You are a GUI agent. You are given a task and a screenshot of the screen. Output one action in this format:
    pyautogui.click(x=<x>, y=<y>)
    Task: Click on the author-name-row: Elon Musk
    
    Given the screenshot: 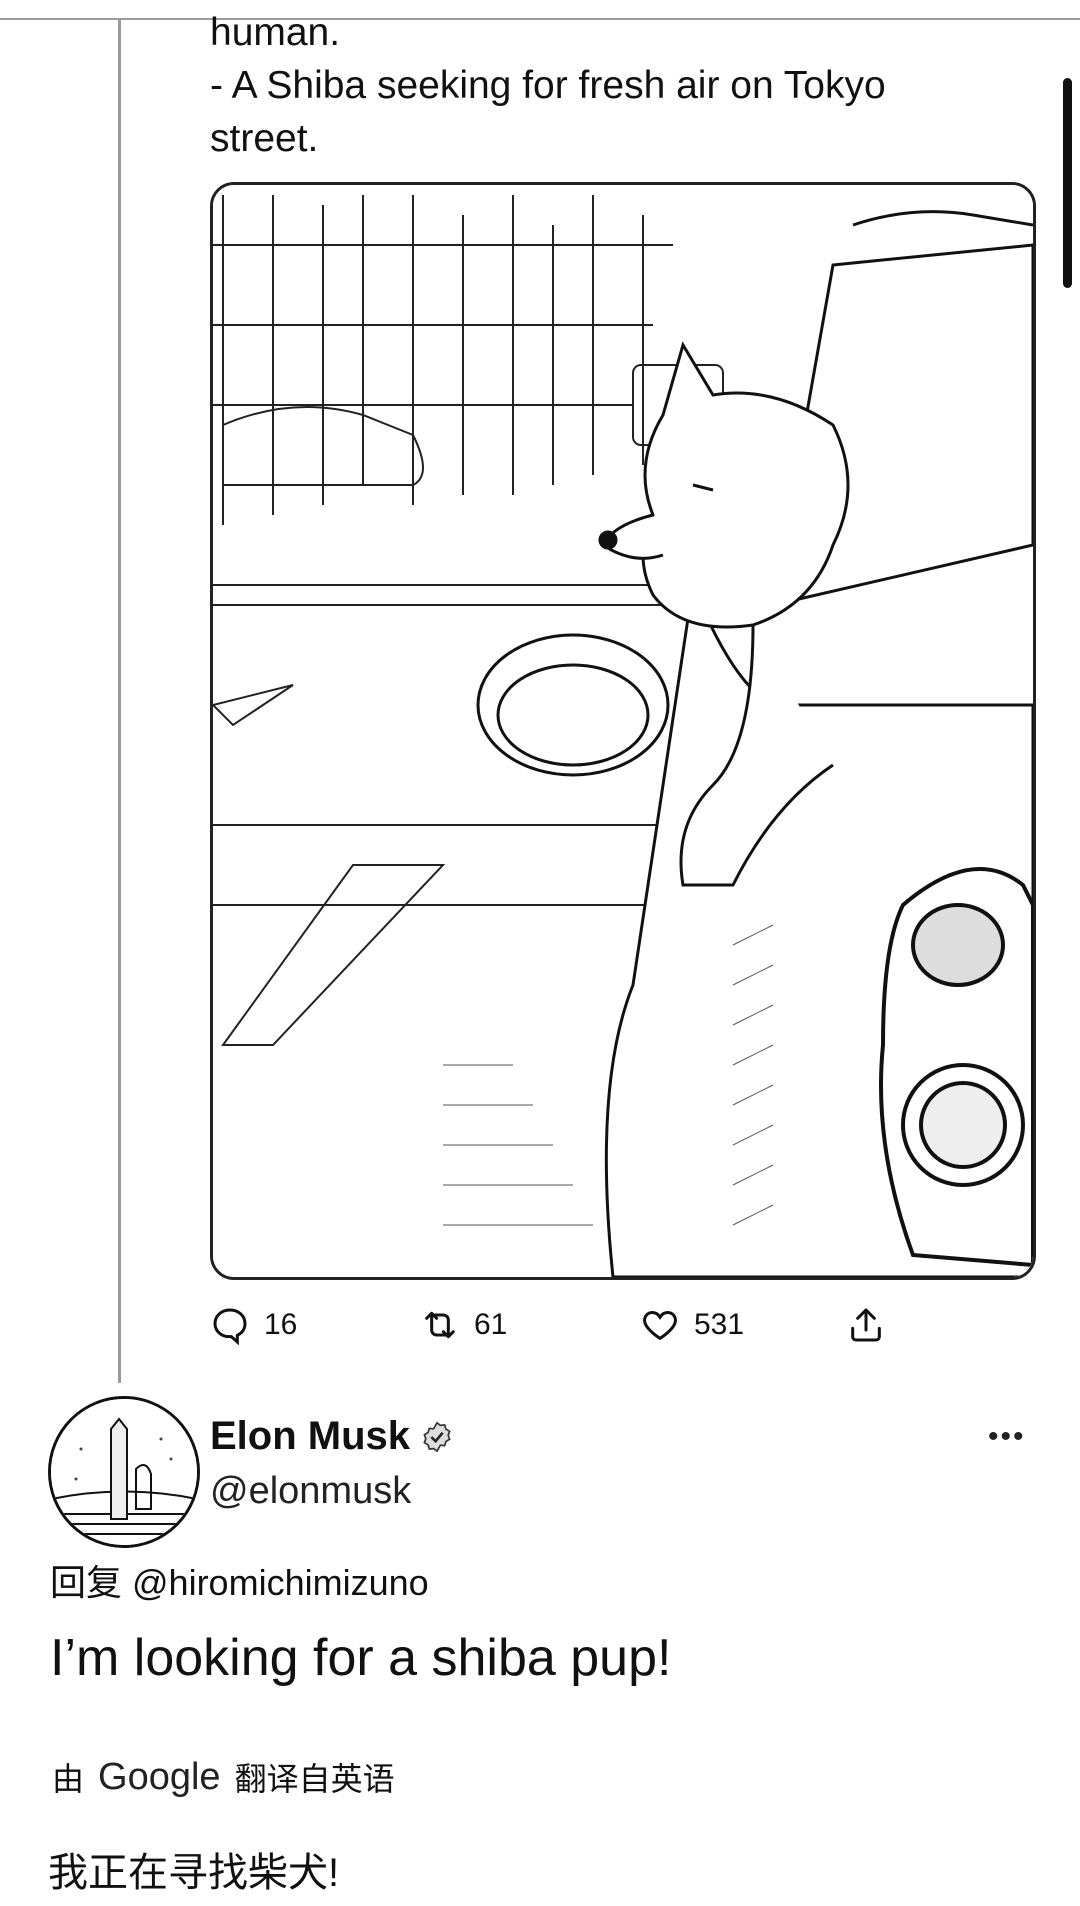 What is the action you would take?
    pyautogui.click(x=332, y=1436)
    